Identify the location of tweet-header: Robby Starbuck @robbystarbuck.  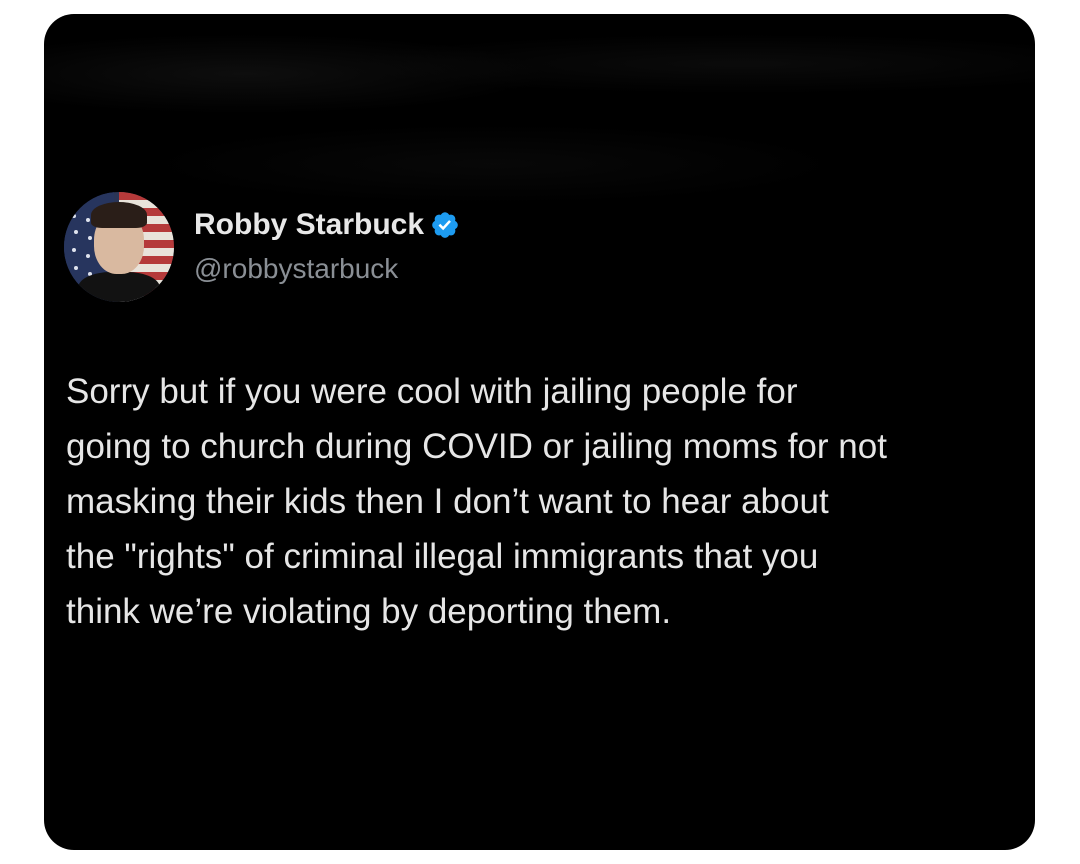
(262, 247).